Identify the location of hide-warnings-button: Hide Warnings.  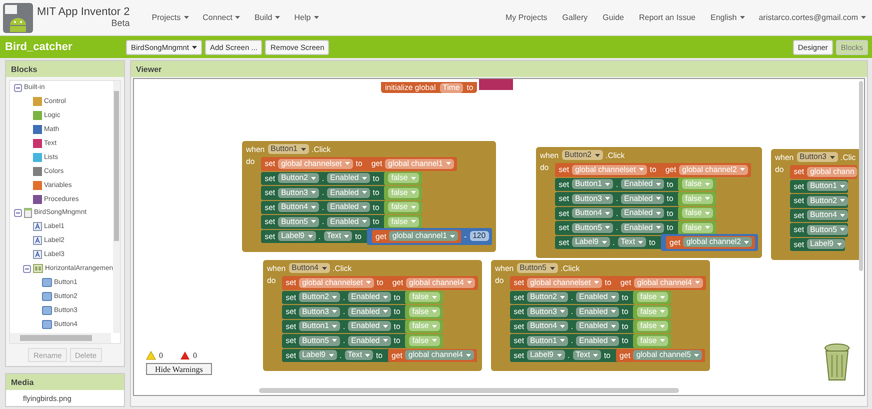
(179, 369).